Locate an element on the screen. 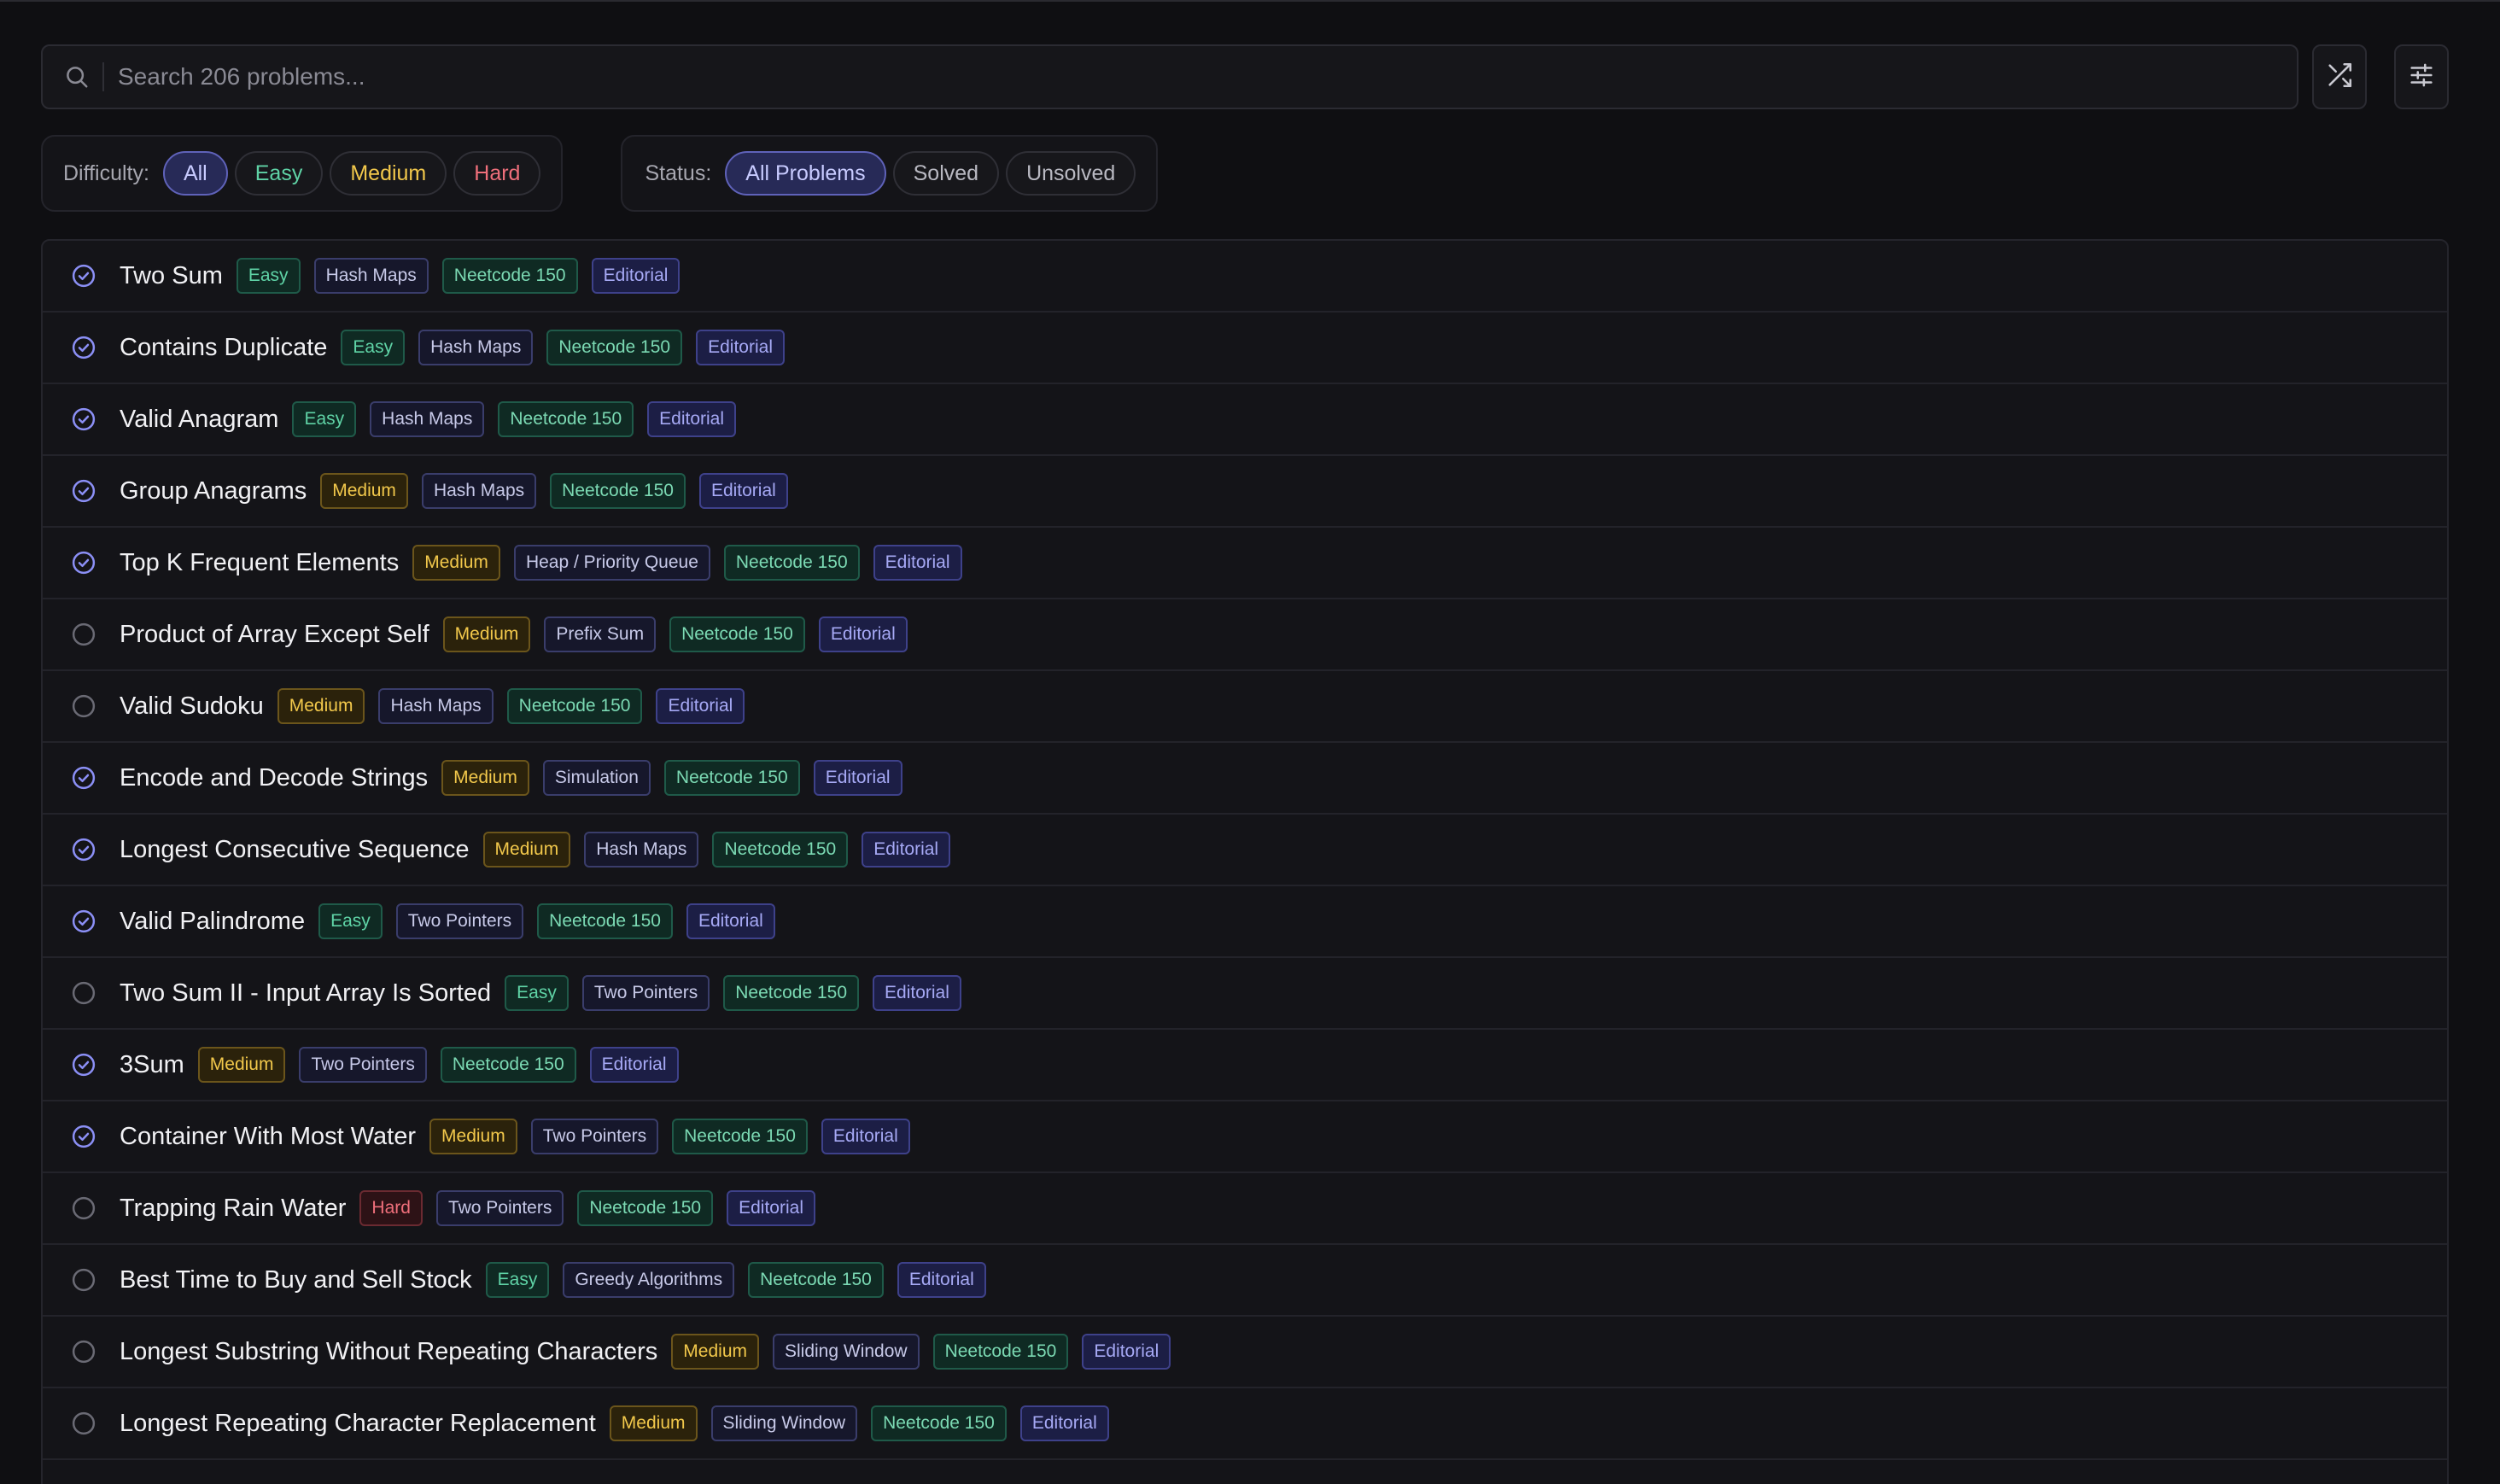 The image size is (2500, 1484). problem-title: Encode and Decode Strings is located at coordinates (274, 778).